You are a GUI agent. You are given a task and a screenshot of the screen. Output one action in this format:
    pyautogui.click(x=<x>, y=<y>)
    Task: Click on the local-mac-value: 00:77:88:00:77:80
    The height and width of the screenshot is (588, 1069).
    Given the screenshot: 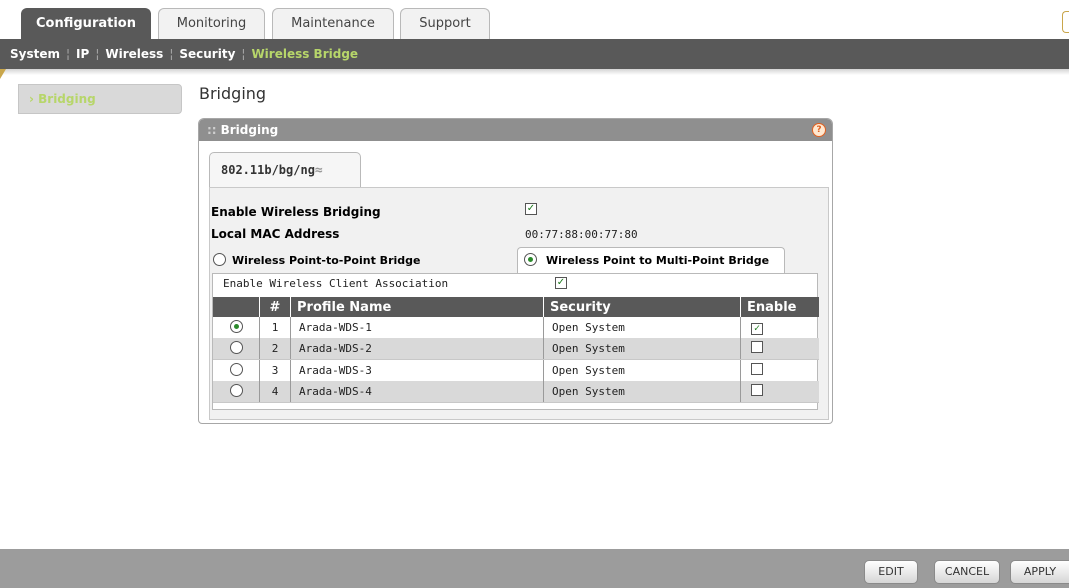 What is the action you would take?
    pyautogui.click(x=581, y=234)
    